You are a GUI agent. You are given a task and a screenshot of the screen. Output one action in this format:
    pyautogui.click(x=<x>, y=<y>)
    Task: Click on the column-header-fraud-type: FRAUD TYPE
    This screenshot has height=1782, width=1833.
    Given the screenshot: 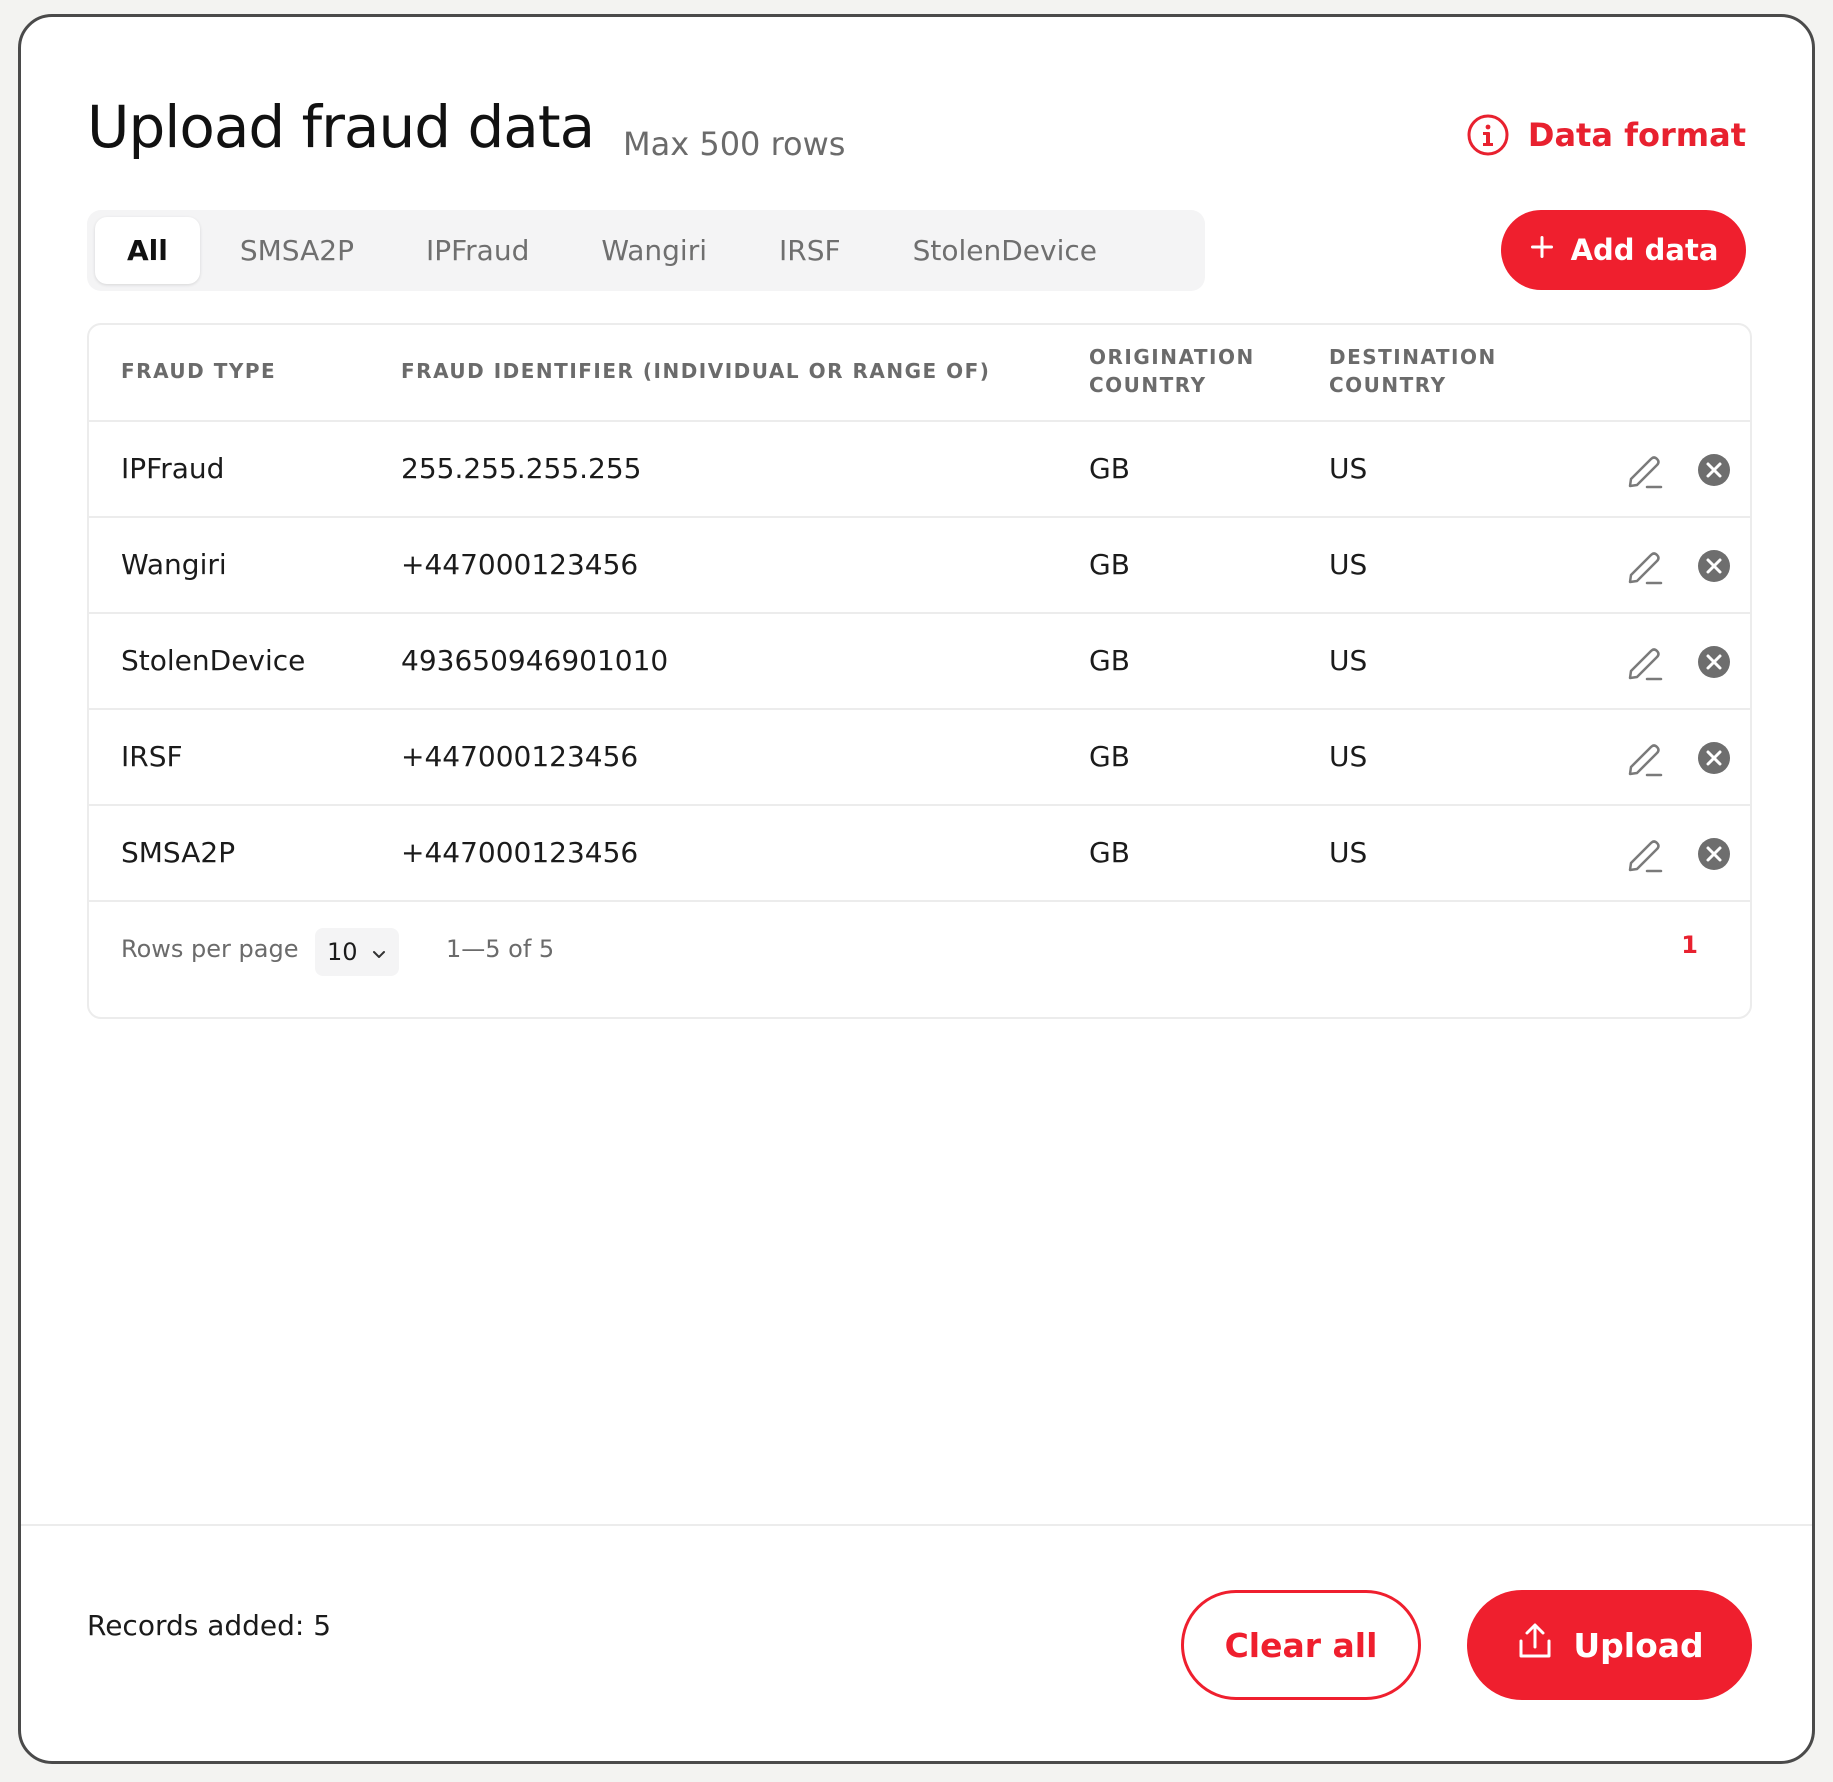 What is the action you would take?
    pyautogui.click(x=199, y=371)
    